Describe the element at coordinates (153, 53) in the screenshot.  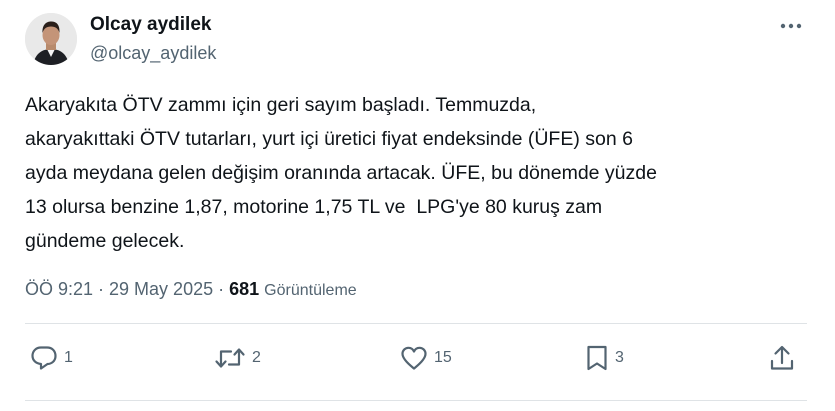
I see `author-handle: @olcay_aydilek` at that location.